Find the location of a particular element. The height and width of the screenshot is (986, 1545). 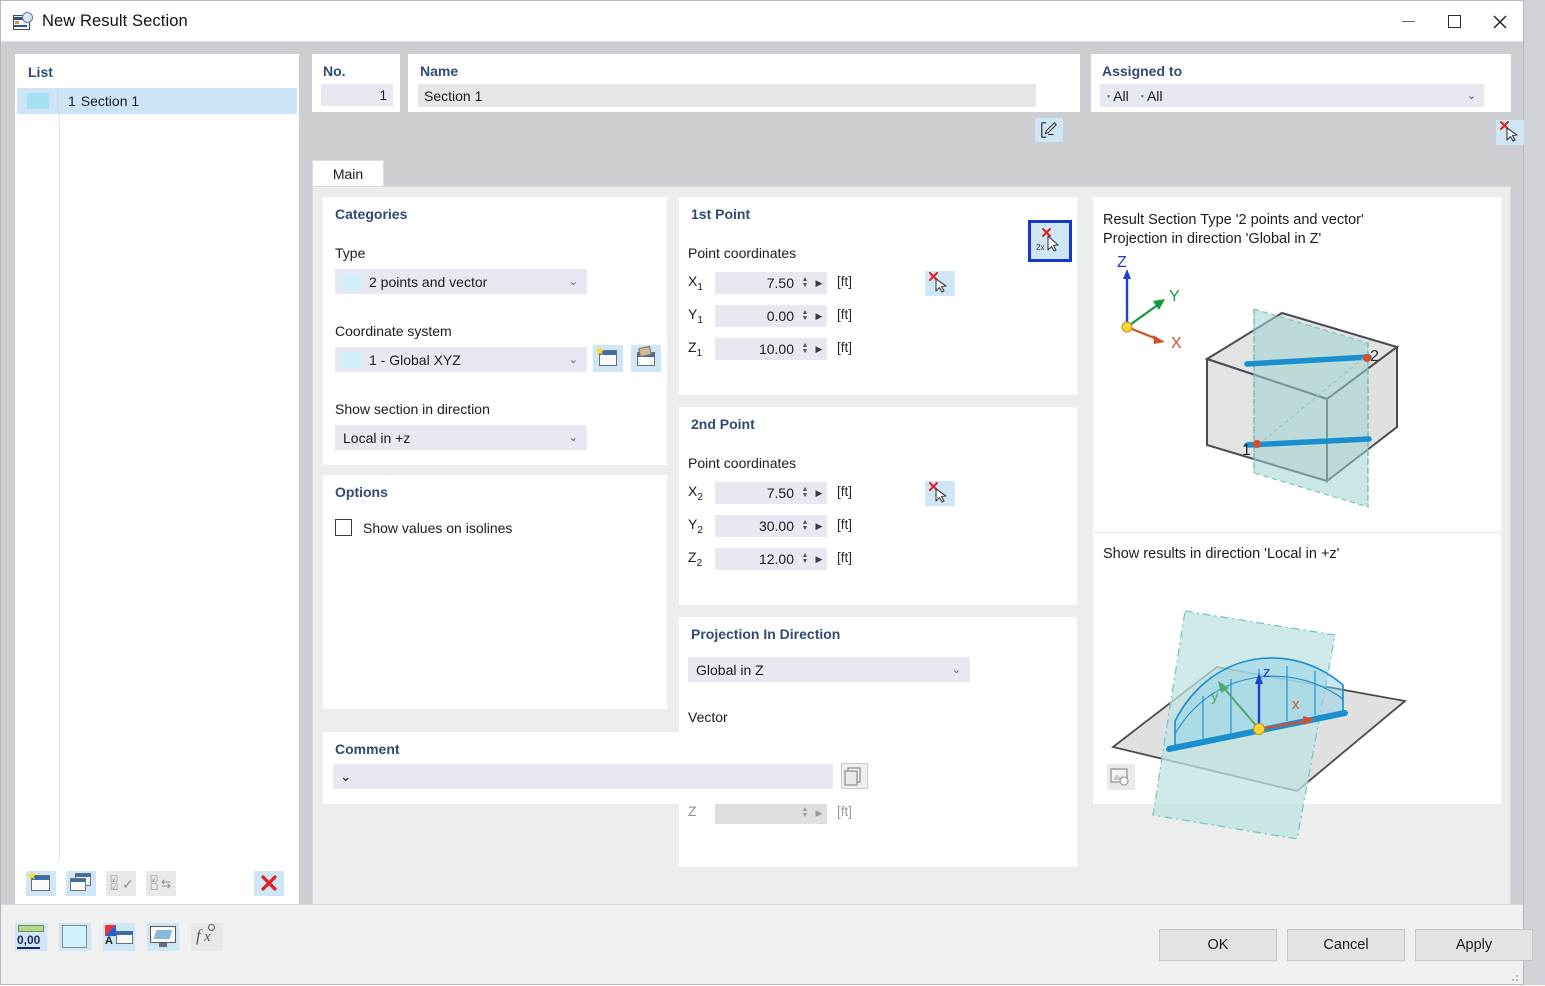

select-all-button: ☑ ☑ ✓ is located at coordinates (121, 883).